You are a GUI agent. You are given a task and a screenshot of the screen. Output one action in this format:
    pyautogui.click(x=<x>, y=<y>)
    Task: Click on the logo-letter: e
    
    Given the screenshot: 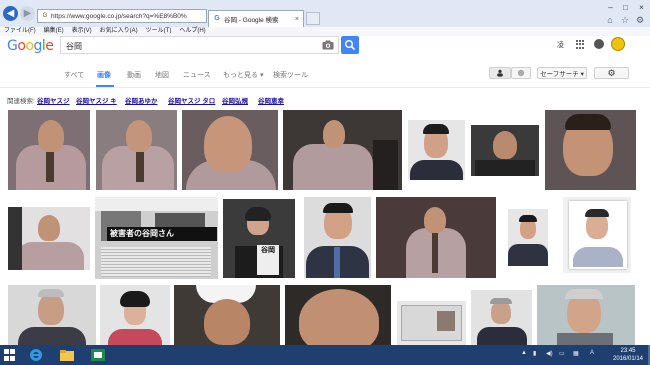 What is the action you would take?
    pyautogui.click(x=49, y=46)
    